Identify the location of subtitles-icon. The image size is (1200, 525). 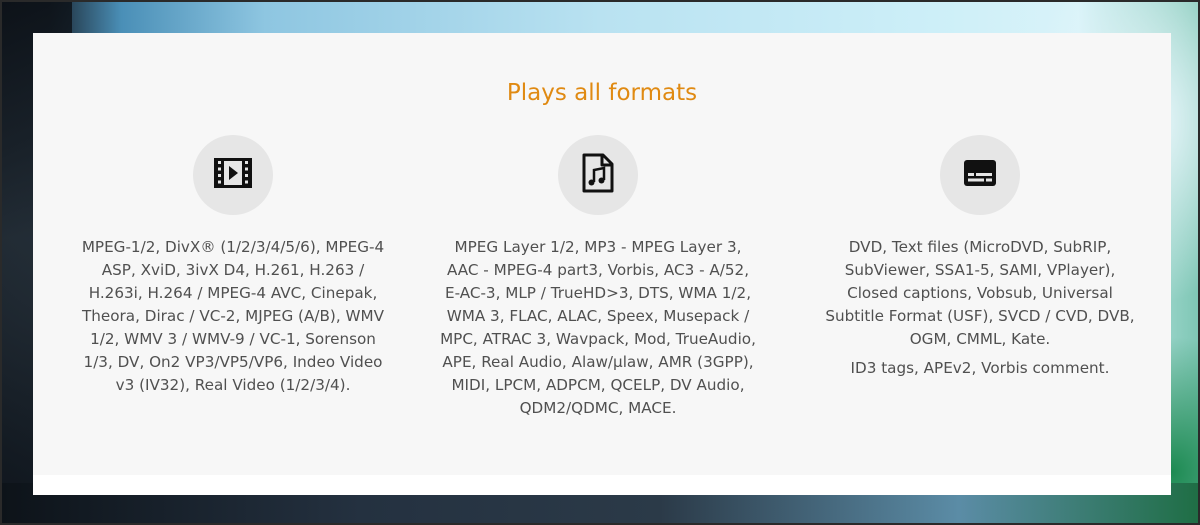
(980, 175).